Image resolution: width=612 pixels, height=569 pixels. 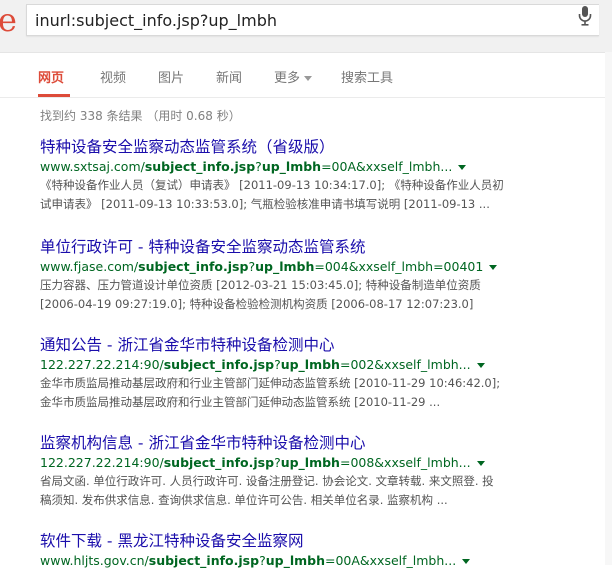 I want to click on result-title-link: 软件下载 - 黑龙江特种设备安全监察网, so click(x=326, y=541).